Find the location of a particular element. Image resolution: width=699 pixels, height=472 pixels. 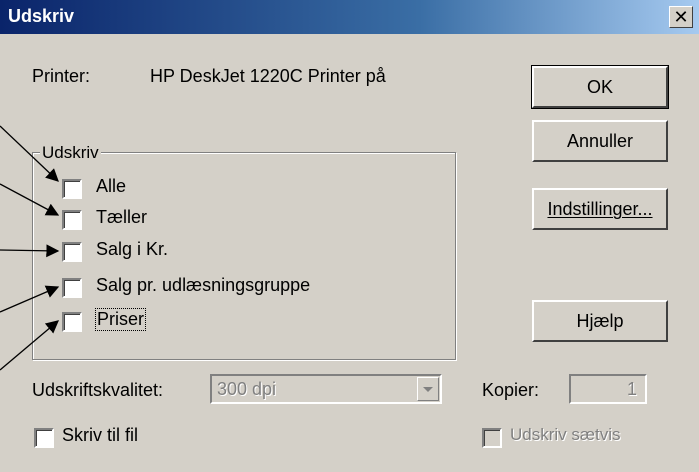

checkbox-salg-udlaesningsgruppe-label: Salg pr. udlæsningsgruppe is located at coordinates (203, 285).